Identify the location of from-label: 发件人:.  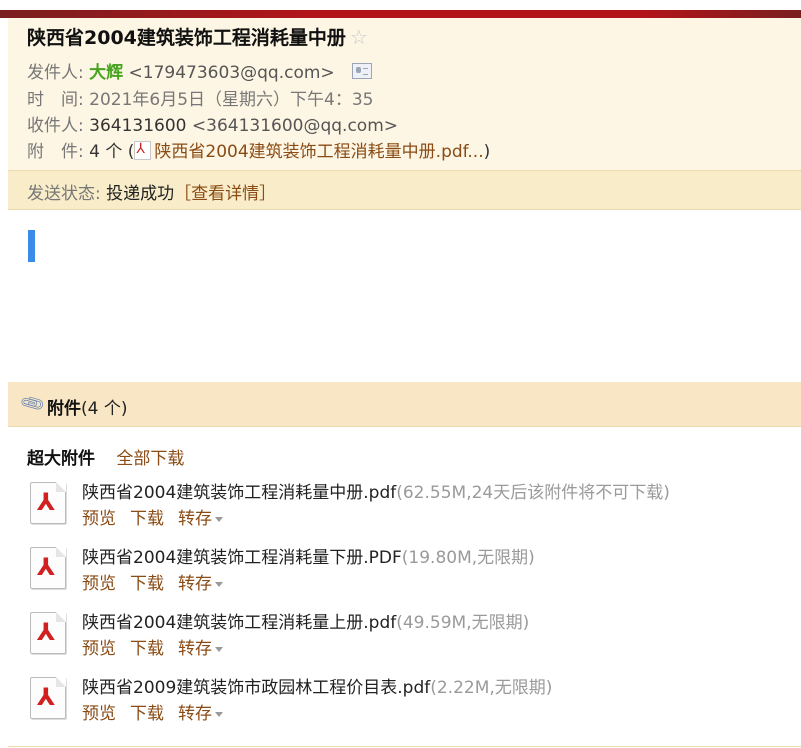
(55, 73).